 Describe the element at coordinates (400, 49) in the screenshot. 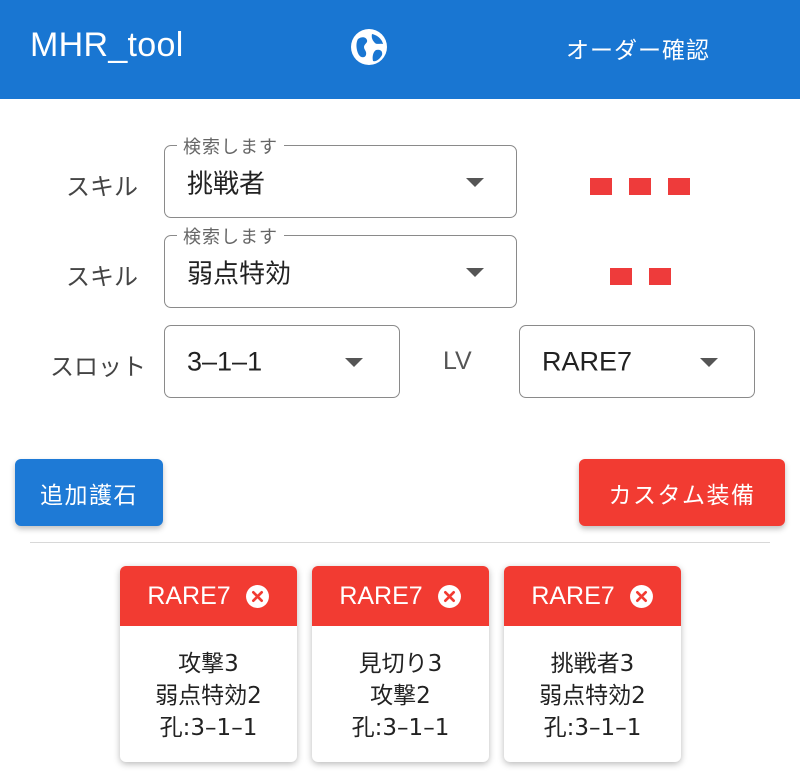

I see `app-bar: MHR_tool オーダー確認` at that location.